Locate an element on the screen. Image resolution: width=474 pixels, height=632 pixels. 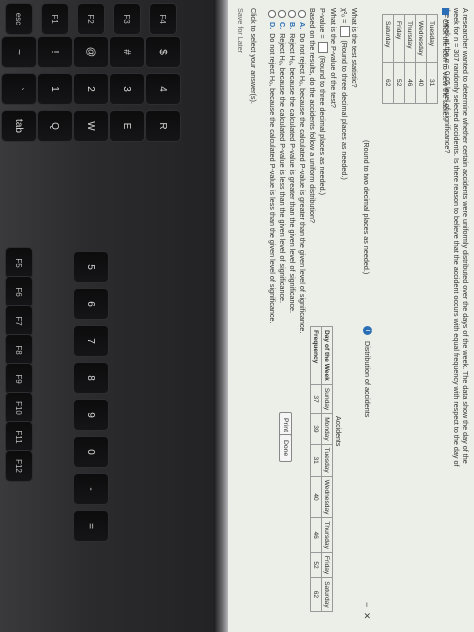
keyboard-column: esc ~ ` tab is located at coordinates (19, 73).